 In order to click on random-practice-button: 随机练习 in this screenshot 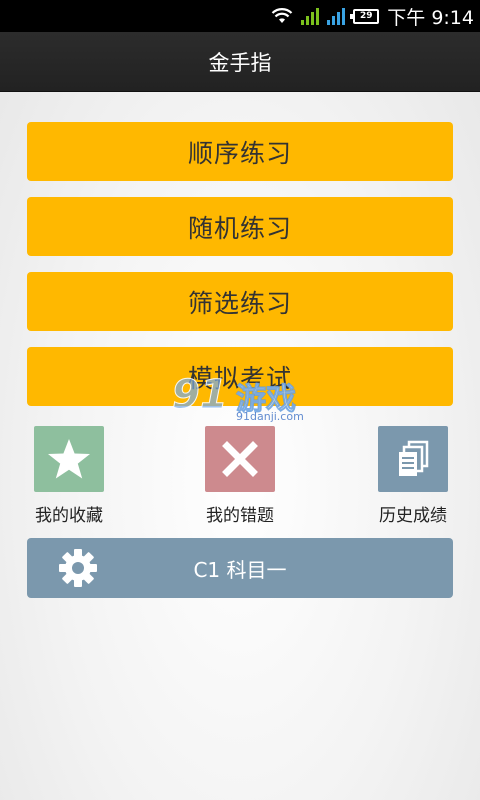, I will do `click(240, 226)`.